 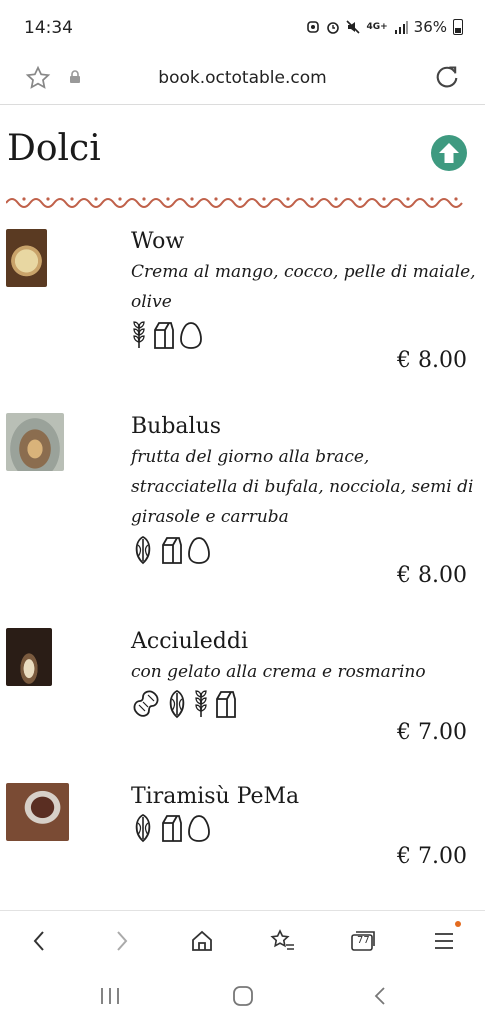 I want to click on item-name: Acciuleddi, so click(x=189, y=641).